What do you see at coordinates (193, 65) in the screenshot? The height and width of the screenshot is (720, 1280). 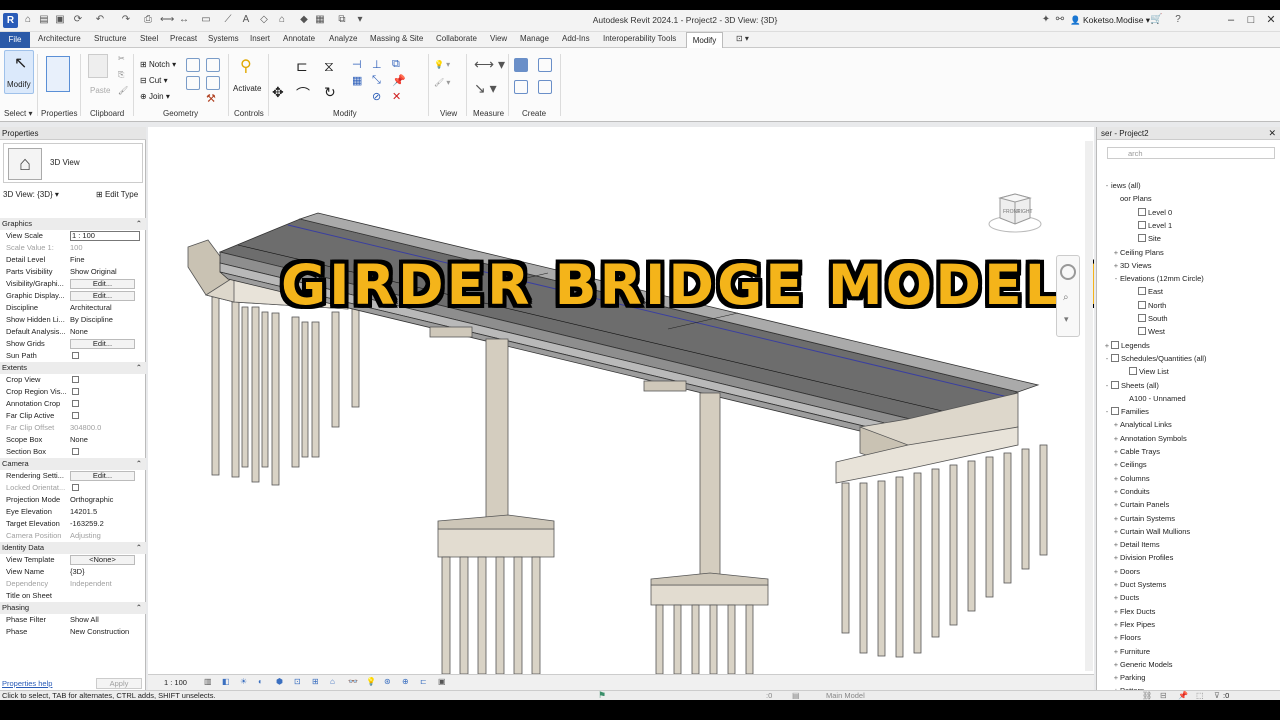 I see `wall-joins-icon` at bounding box center [193, 65].